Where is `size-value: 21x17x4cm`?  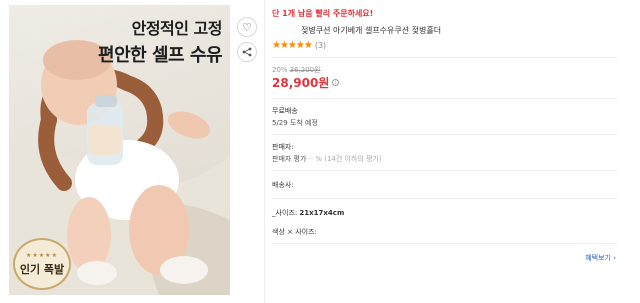 size-value: 21x17x4cm is located at coordinates (322, 213).